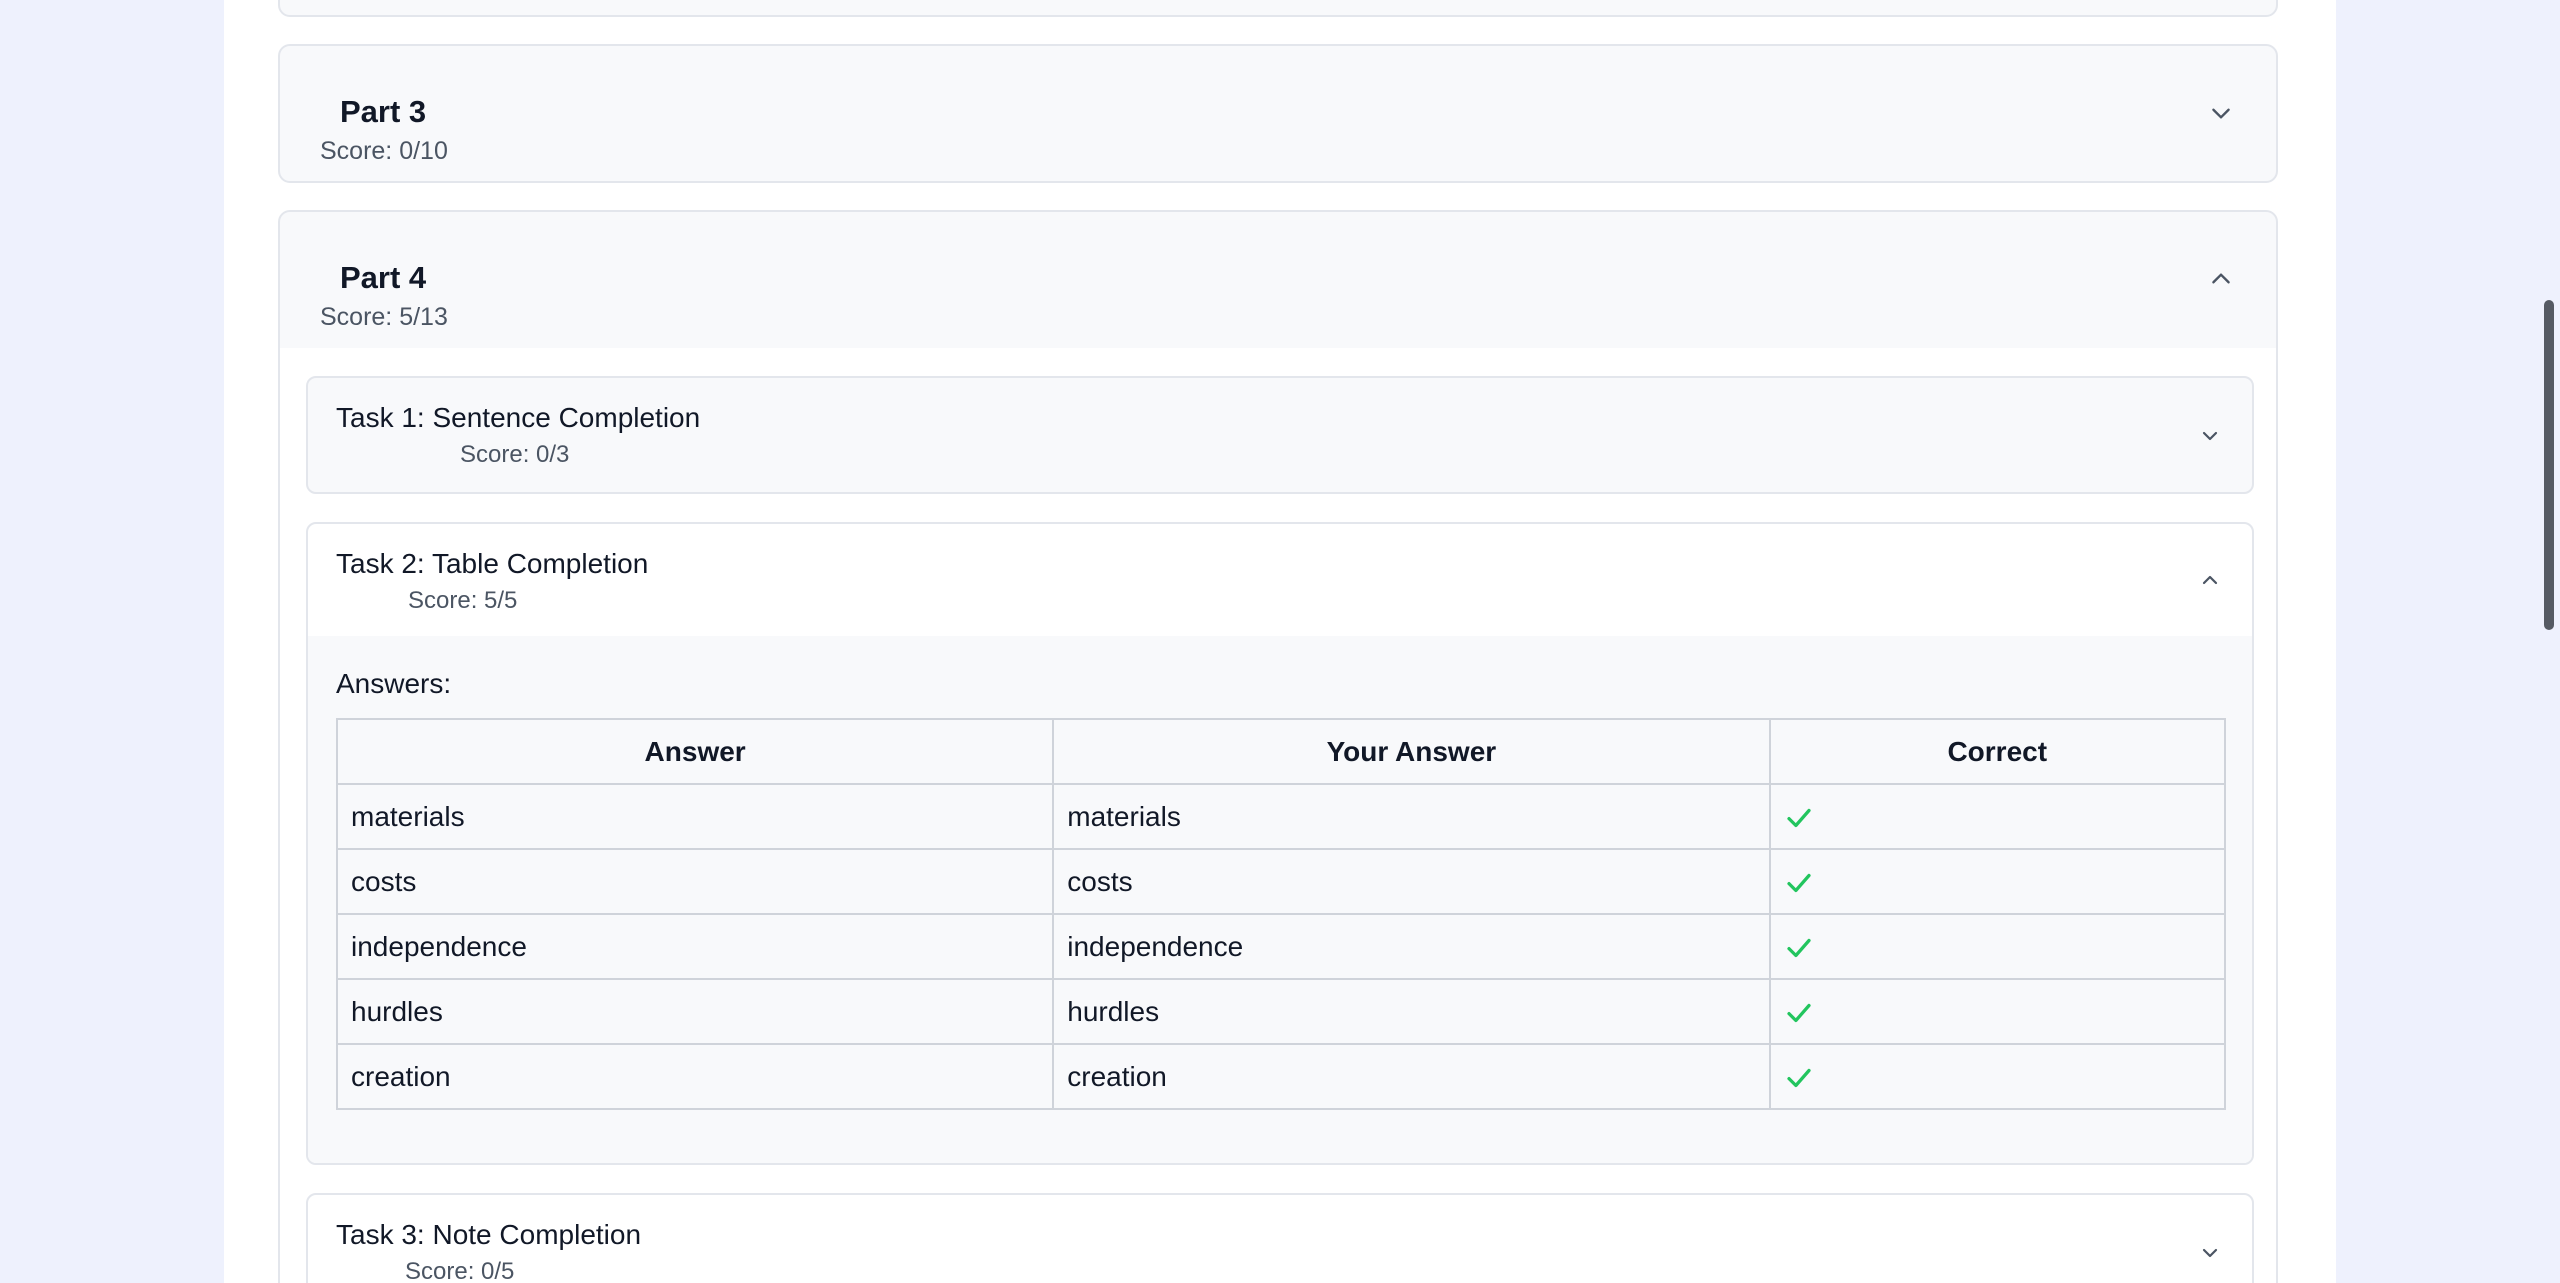 The width and height of the screenshot is (2560, 1283). I want to click on table-row: materials materials, so click(1280, 816).